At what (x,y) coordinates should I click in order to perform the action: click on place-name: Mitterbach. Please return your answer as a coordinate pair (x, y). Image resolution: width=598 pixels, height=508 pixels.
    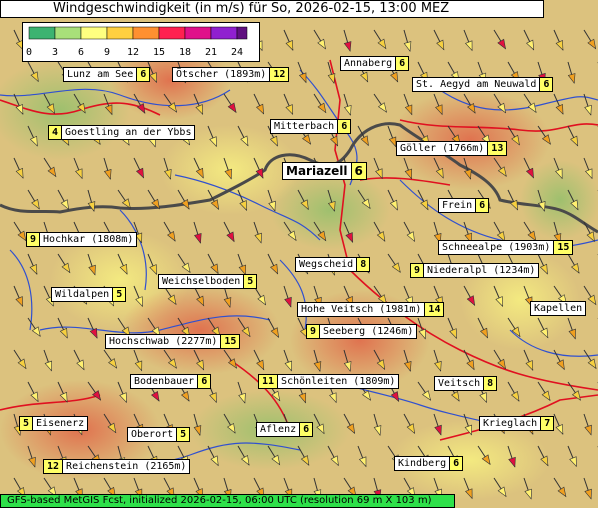
    Looking at the image, I should click on (304, 126).